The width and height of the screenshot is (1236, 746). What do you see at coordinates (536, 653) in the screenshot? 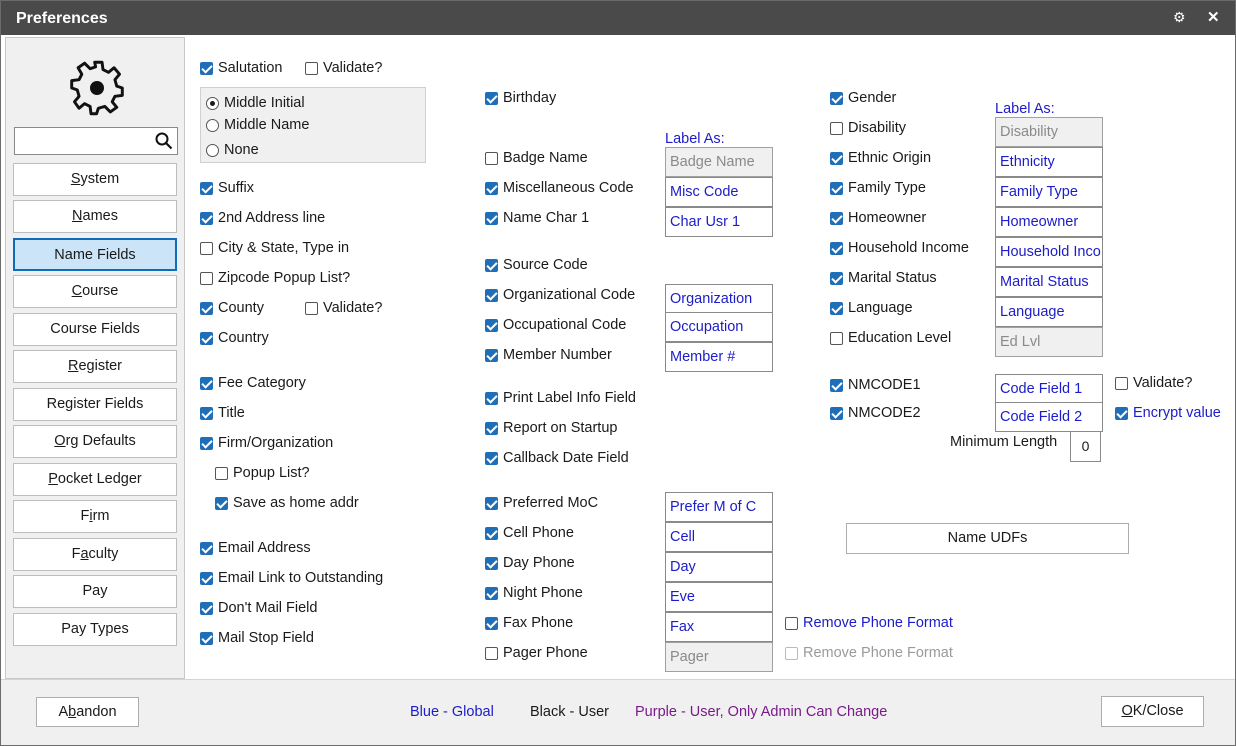
I see `pager-phone-checkbox: Pager Phone` at bounding box center [536, 653].